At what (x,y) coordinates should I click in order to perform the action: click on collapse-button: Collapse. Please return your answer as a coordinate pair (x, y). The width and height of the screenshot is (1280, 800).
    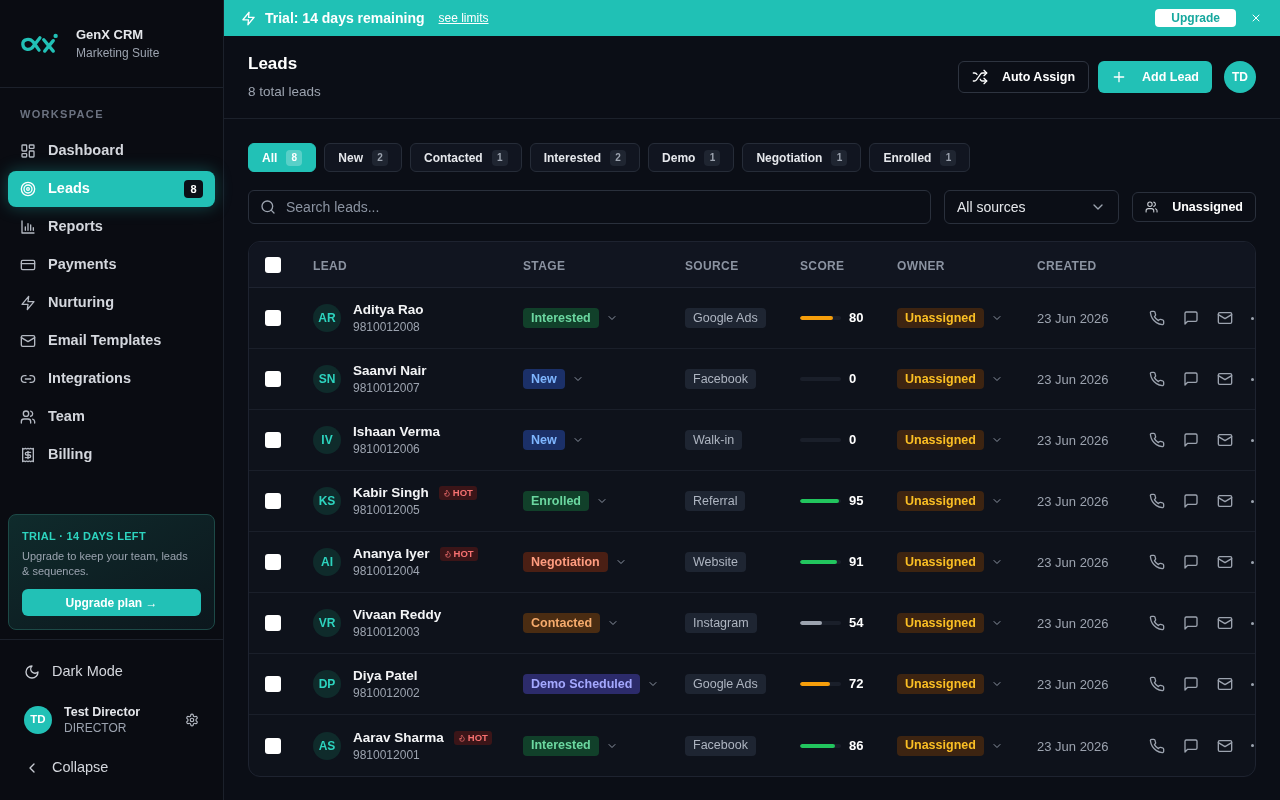
    Looking at the image, I should click on (111, 768).